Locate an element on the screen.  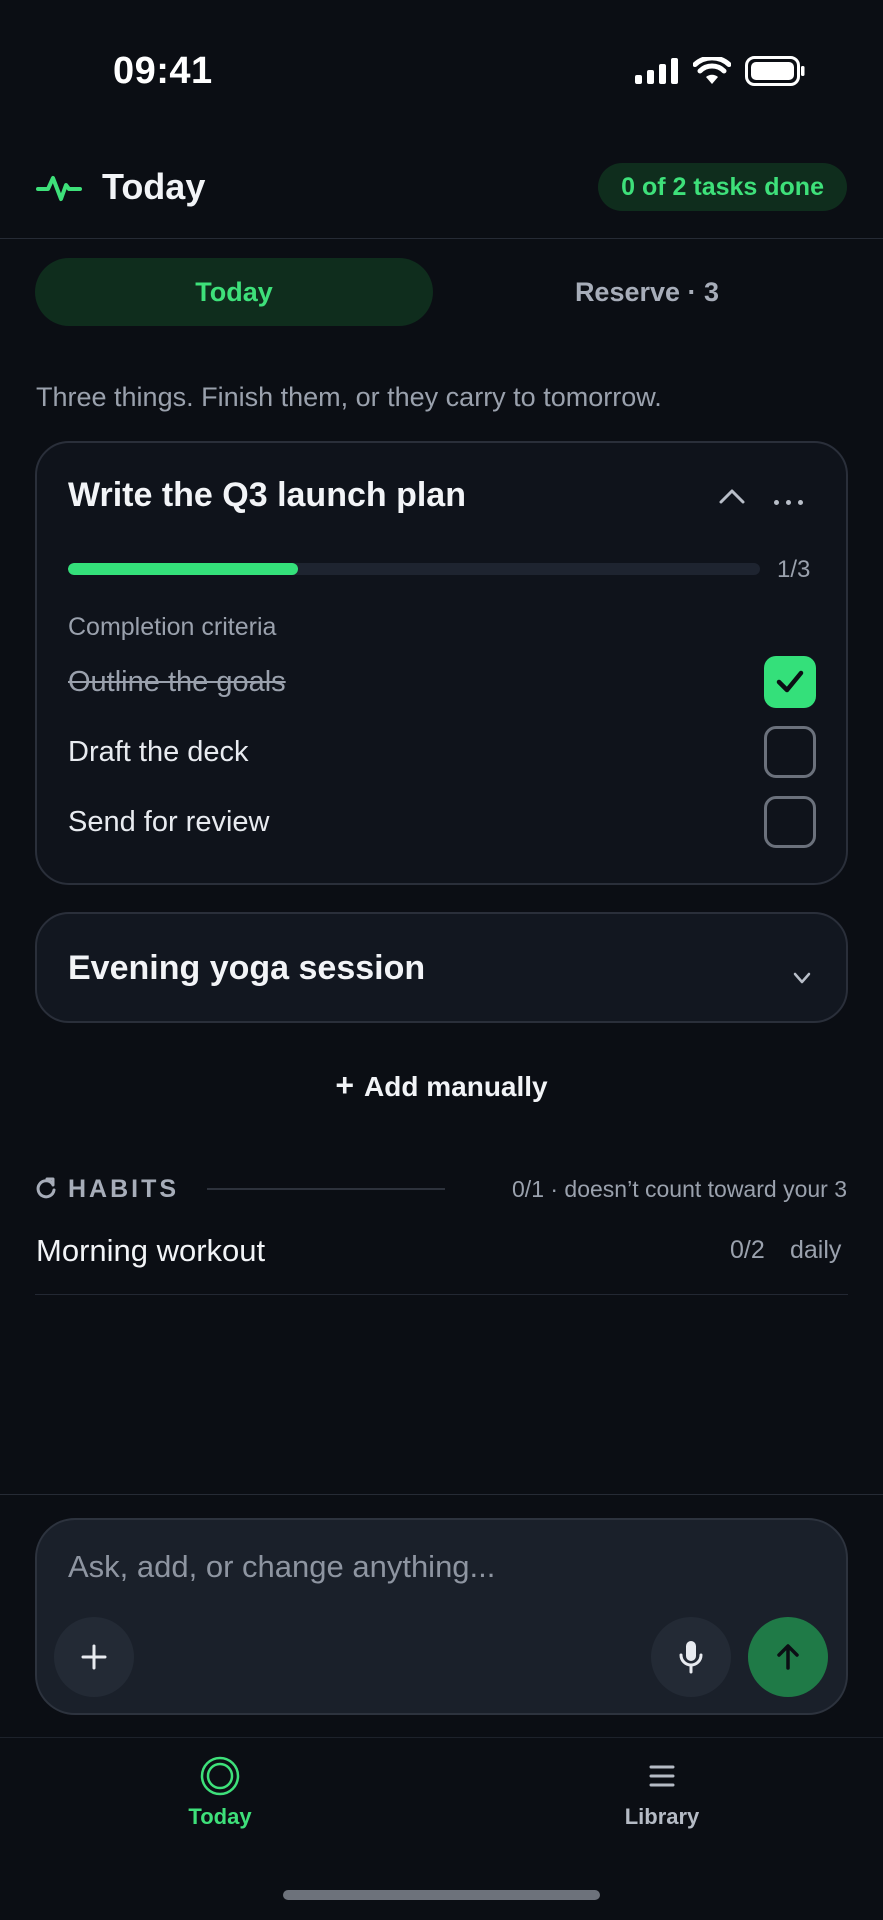
check-icon is located at coordinates (790, 681).